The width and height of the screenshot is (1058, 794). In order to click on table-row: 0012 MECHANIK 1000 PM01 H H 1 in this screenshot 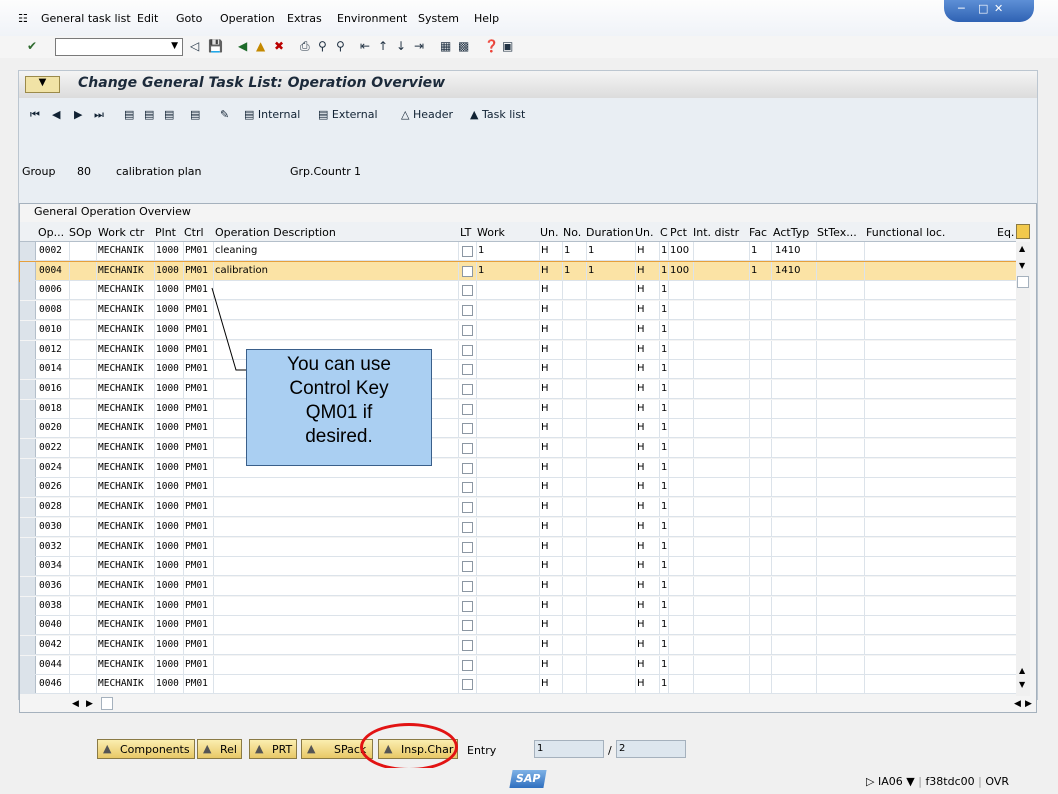, I will do `click(518, 350)`.